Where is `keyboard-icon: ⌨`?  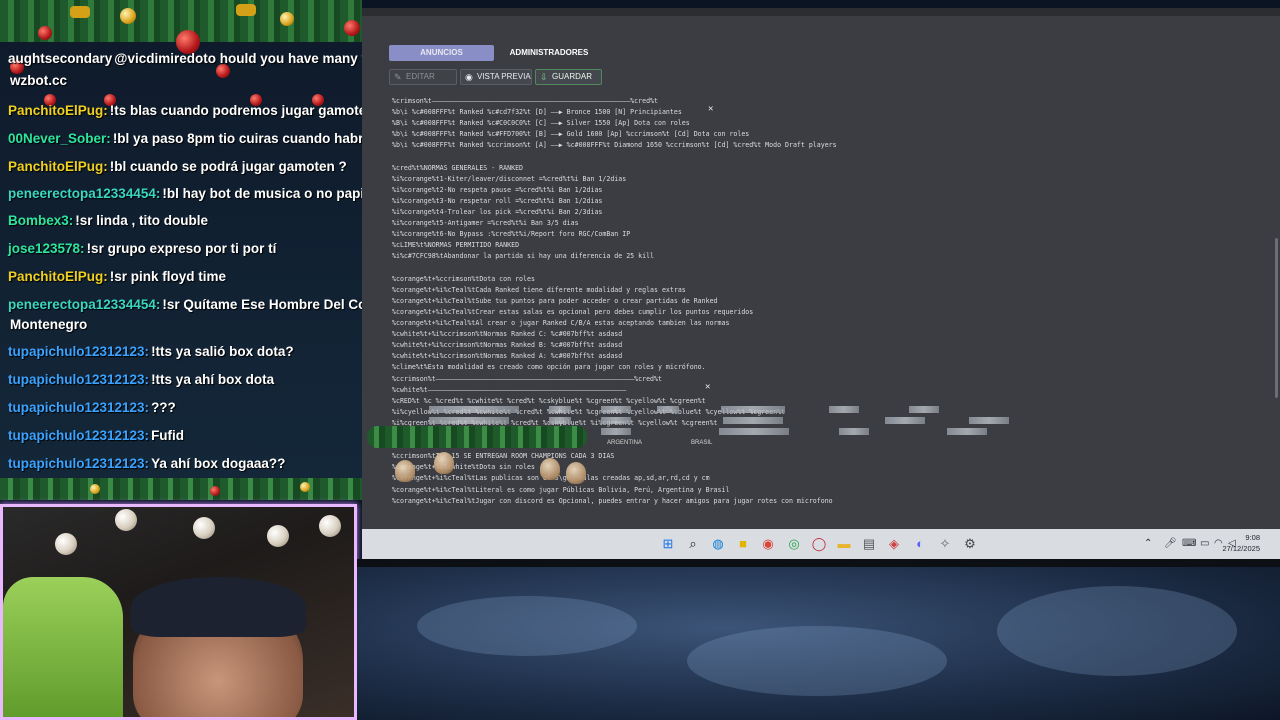
keyboard-icon: ⌨ is located at coordinates (1189, 543).